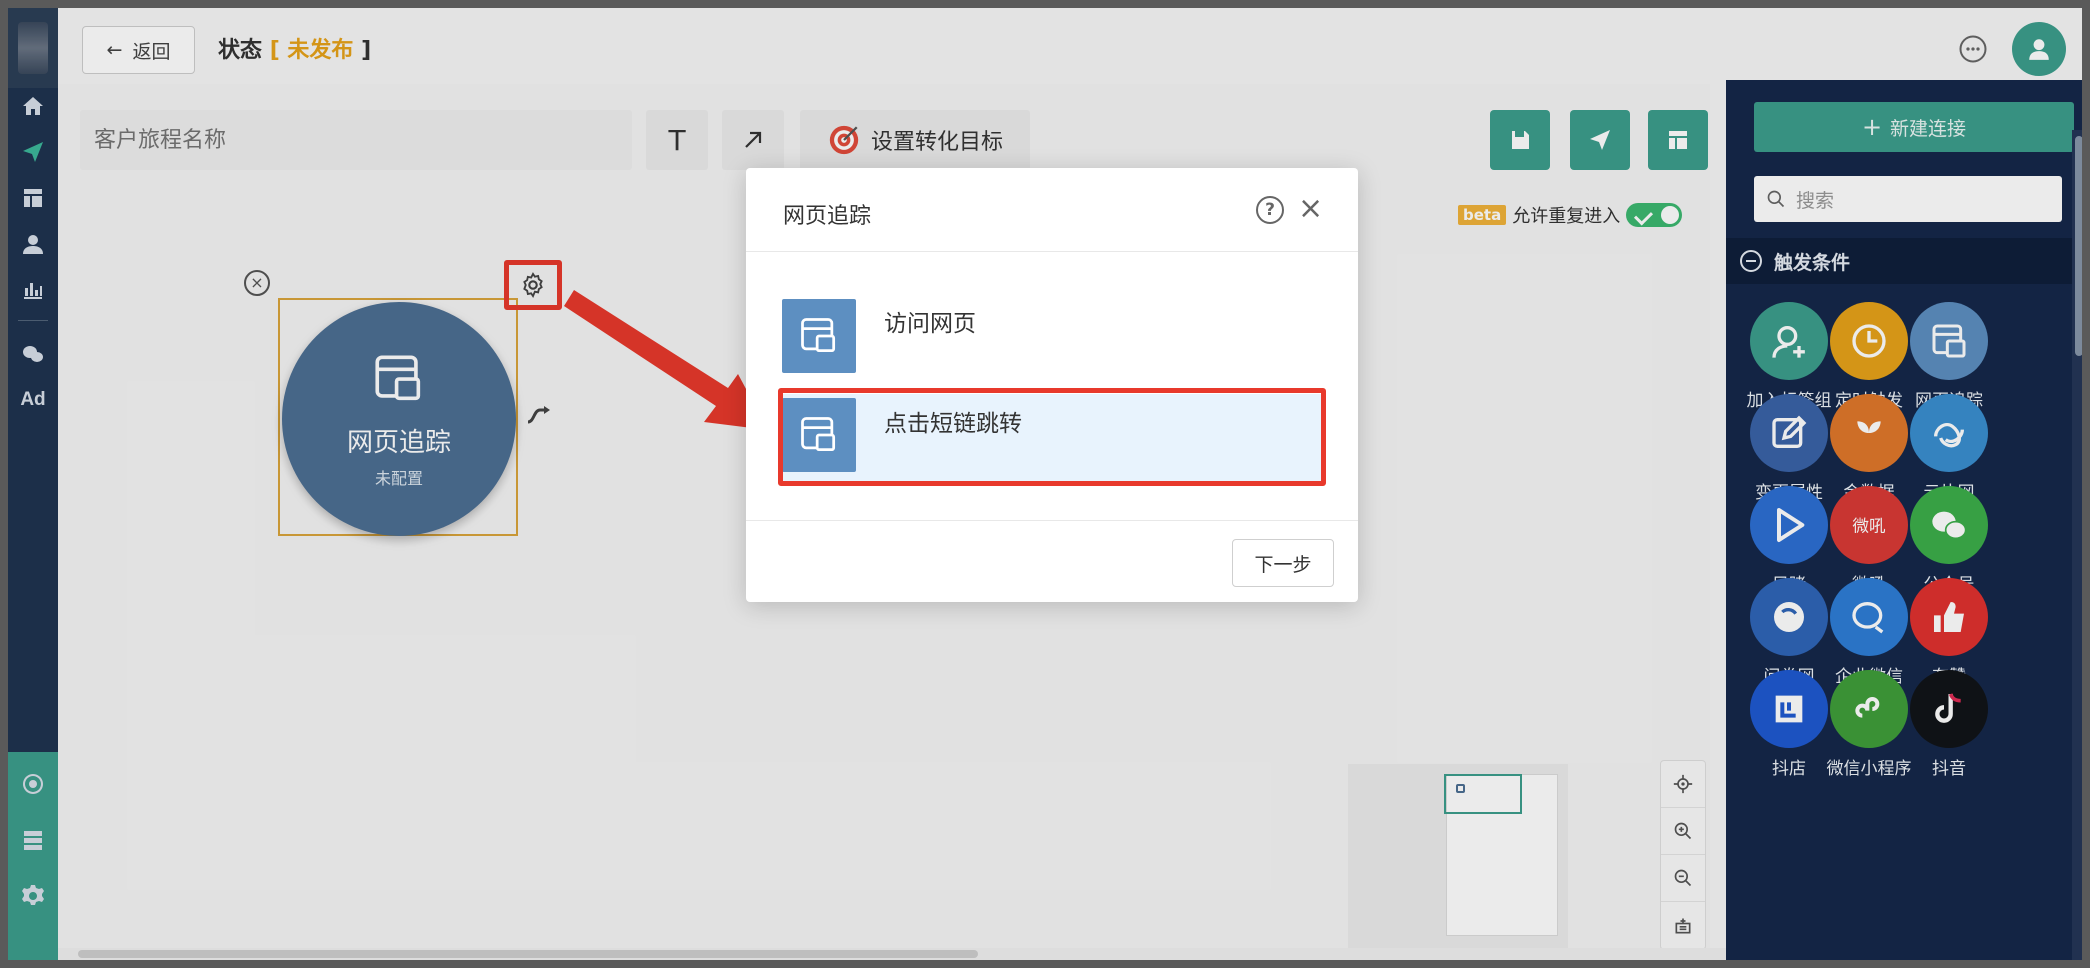 The width and height of the screenshot is (2090, 968). Describe the element at coordinates (1052, 385) in the screenshot. I see `webpage-tracking-dialog: 网页追踪 ? × 访问网页 点击短链跳转 下一步` at that location.